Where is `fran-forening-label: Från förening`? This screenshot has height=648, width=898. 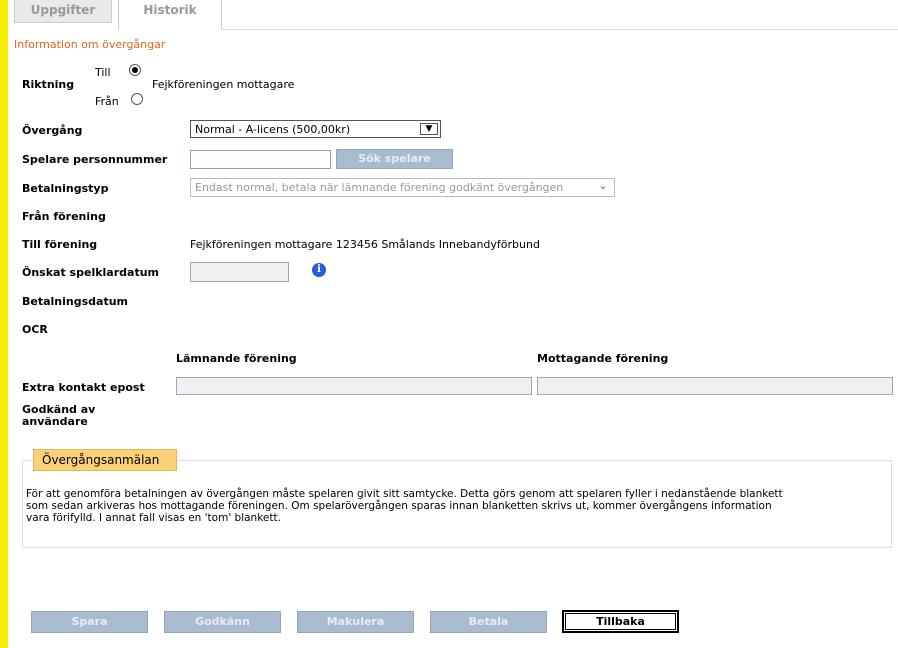
fran-forening-label: Från förening is located at coordinates (64, 216).